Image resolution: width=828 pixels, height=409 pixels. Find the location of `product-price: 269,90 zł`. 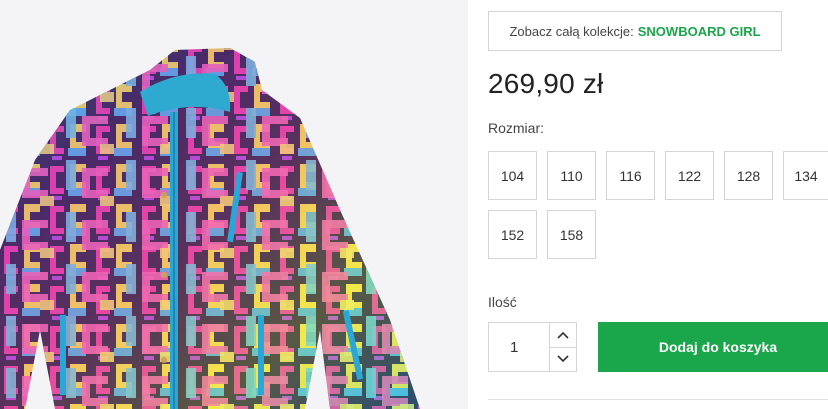

product-price: 269,90 zł is located at coordinates (546, 83).